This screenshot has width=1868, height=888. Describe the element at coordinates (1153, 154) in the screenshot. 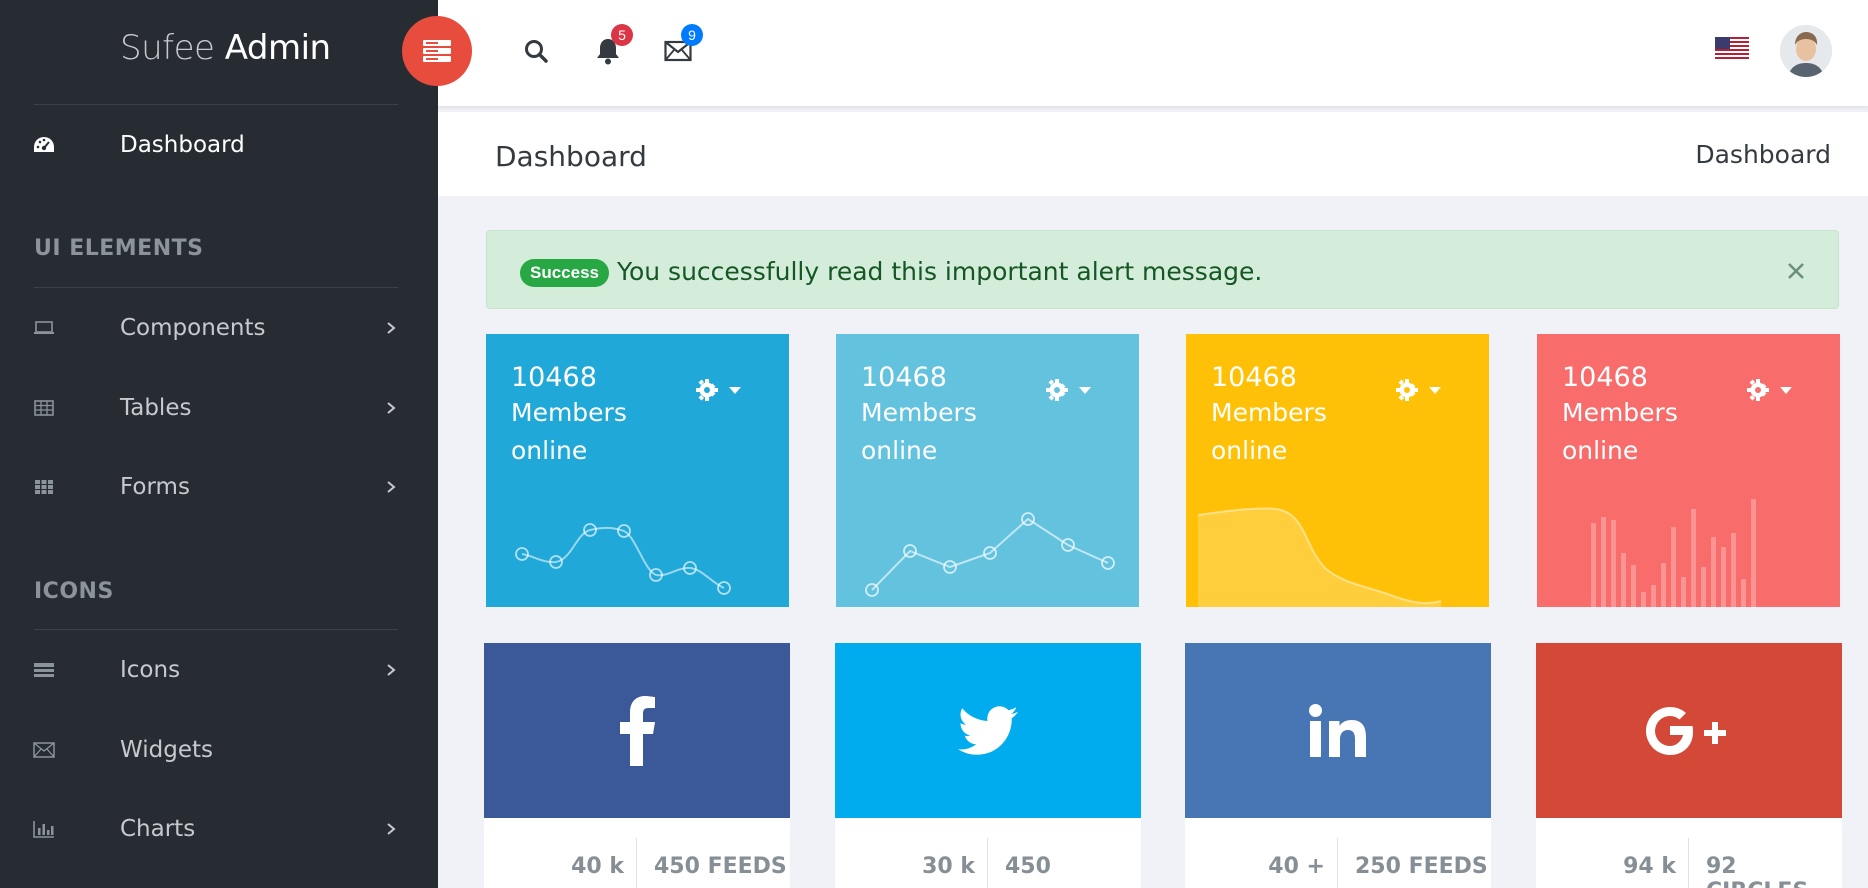

I see `breadcrumb-bar: Dashboard Dashboard` at that location.